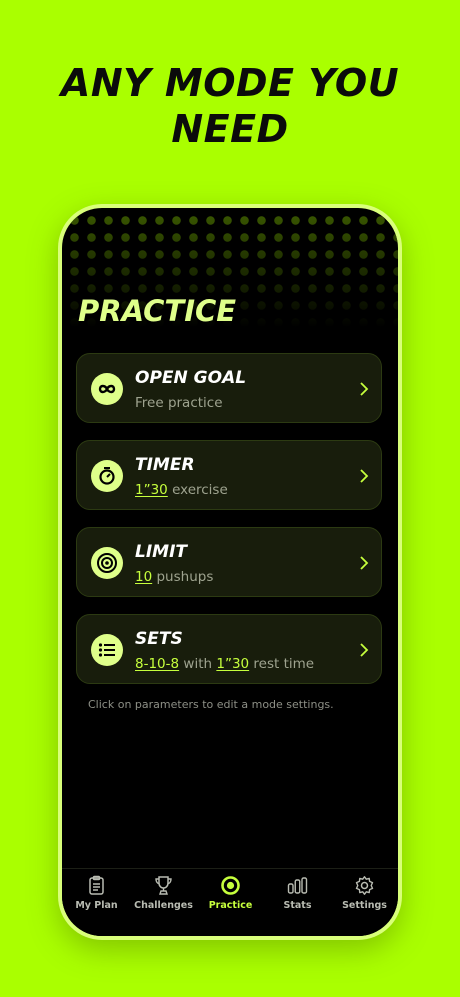 This screenshot has width=460, height=997. I want to click on mode-card-open-goal: OPEN GOAL Free practice, so click(229, 388).